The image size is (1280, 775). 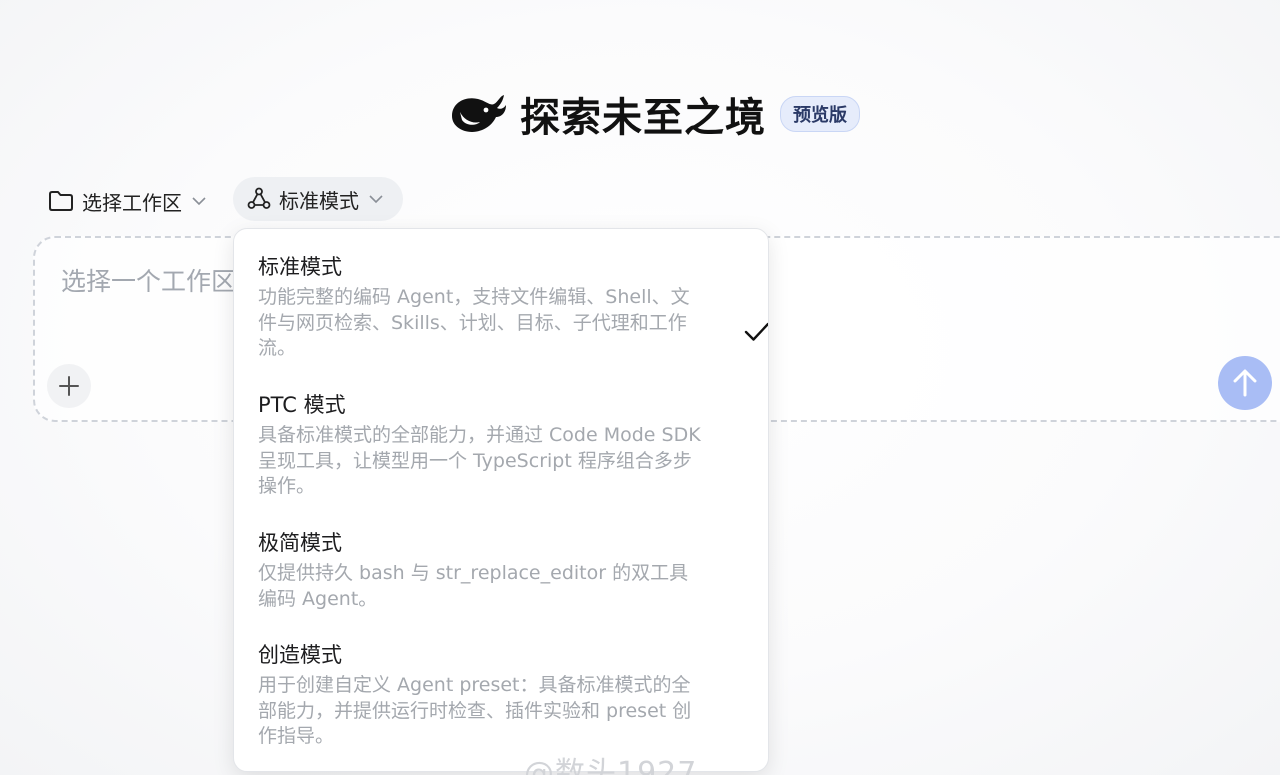 I want to click on checkmark-icon, so click(x=756, y=331).